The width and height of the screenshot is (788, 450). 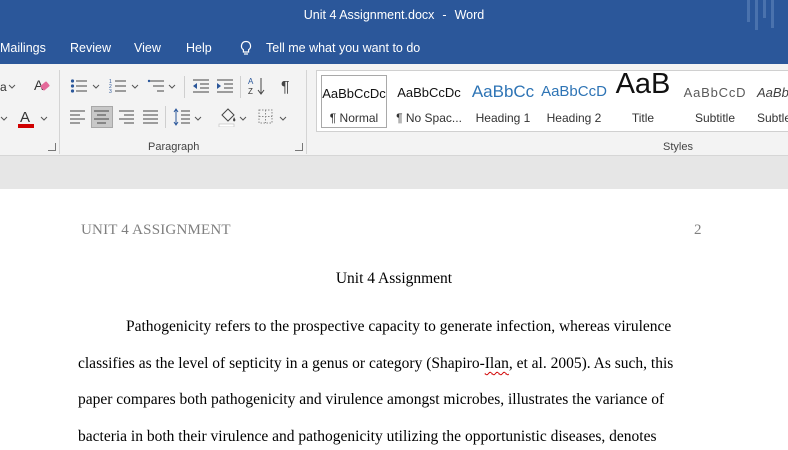 What do you see at coordinates (244, 119) in the screenshot?
I see `shading-dropdown-icon` at bounding box center [244, 119].